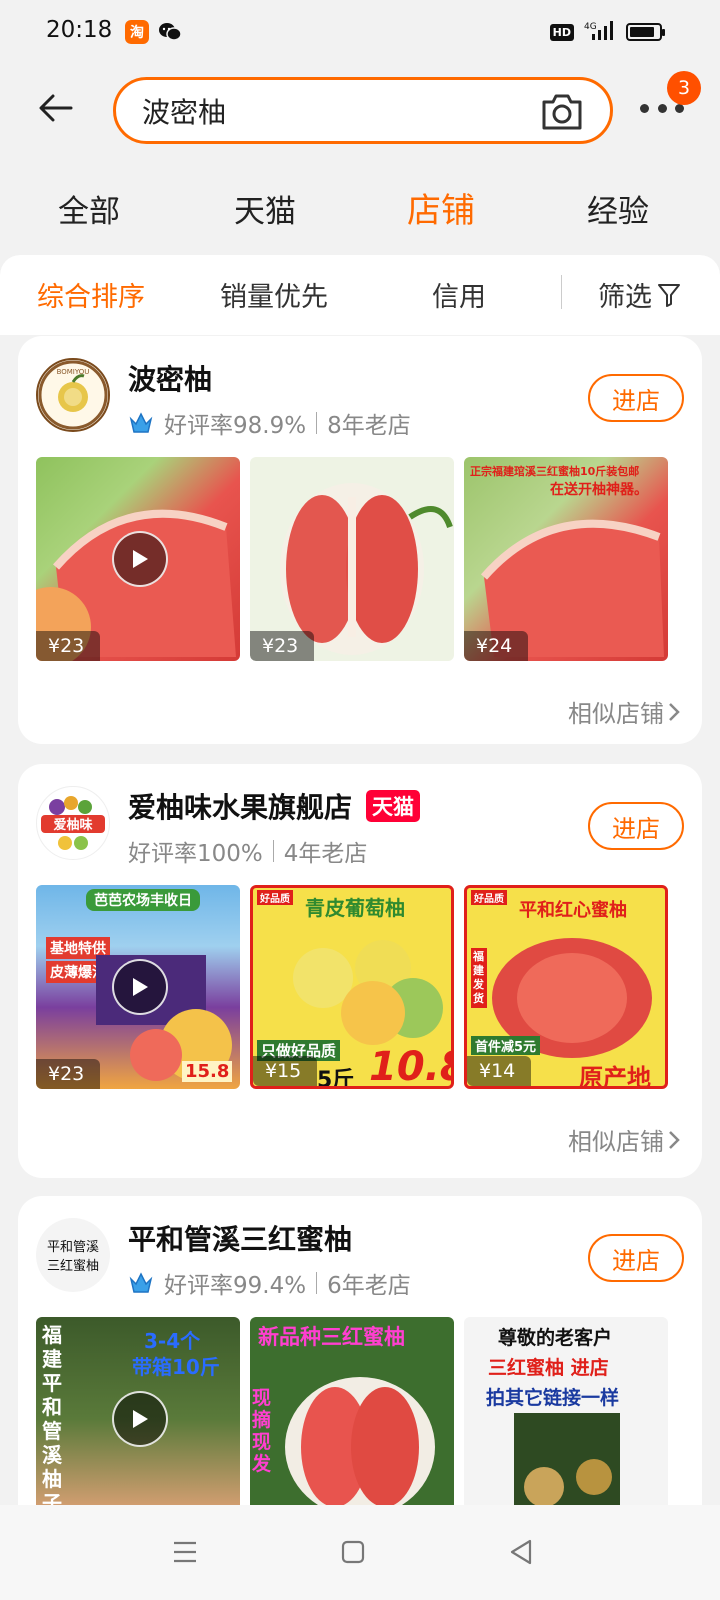  What do you see at coordinates (600, 32) in the screenshot?
I see `signal-icon: 4G` at bounding box center [600, 32].